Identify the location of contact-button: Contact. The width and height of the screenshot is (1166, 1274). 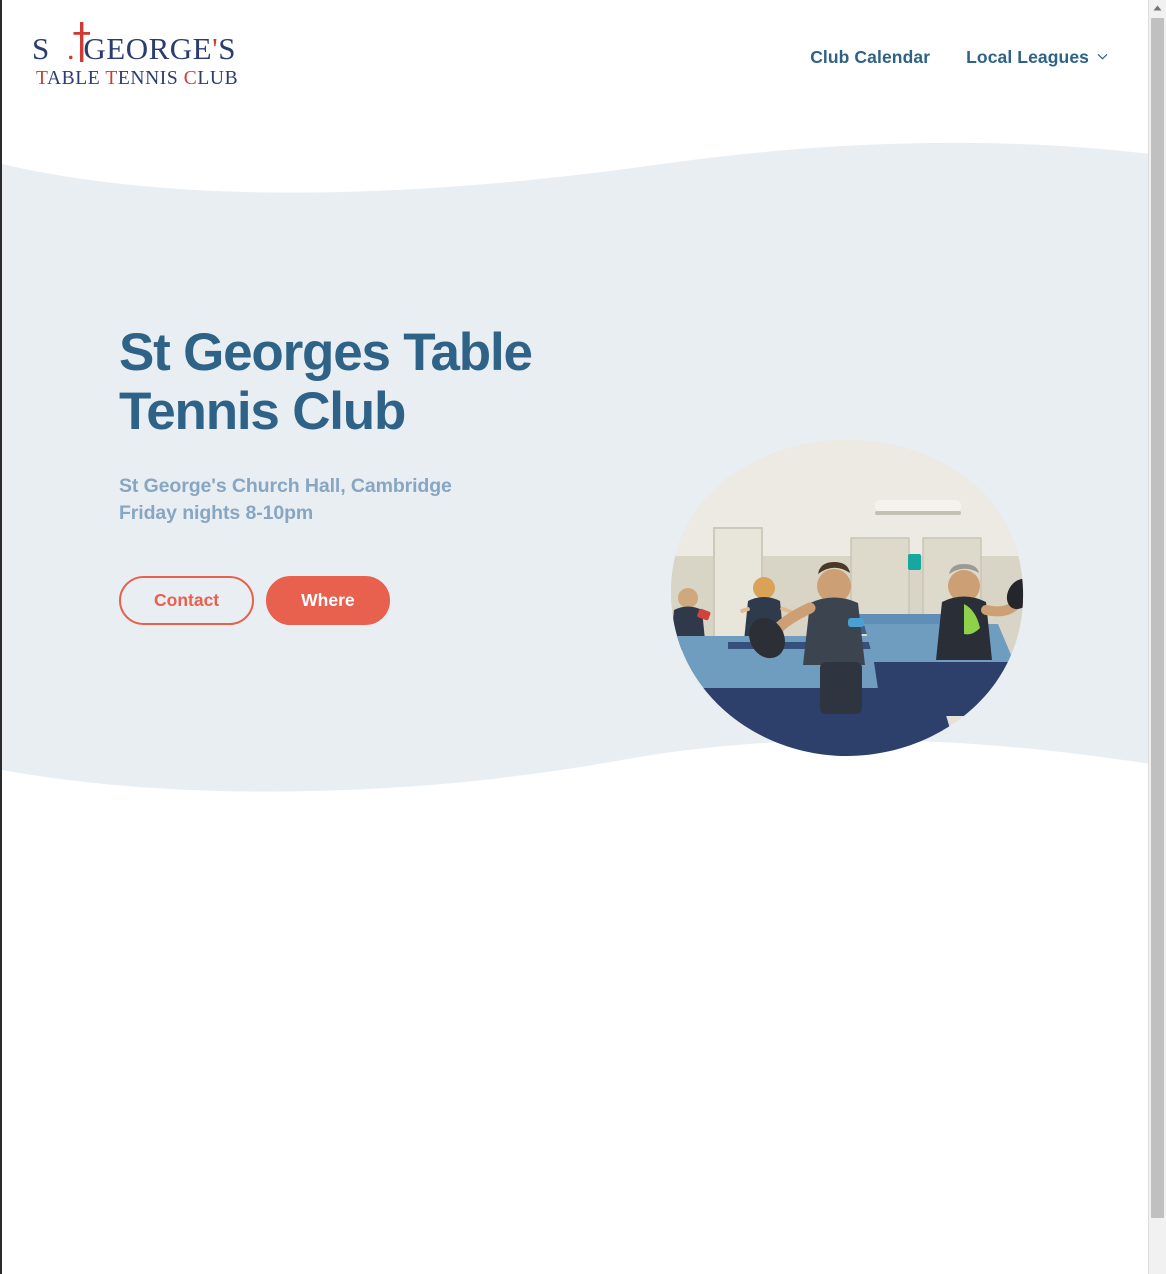
(187, 601).